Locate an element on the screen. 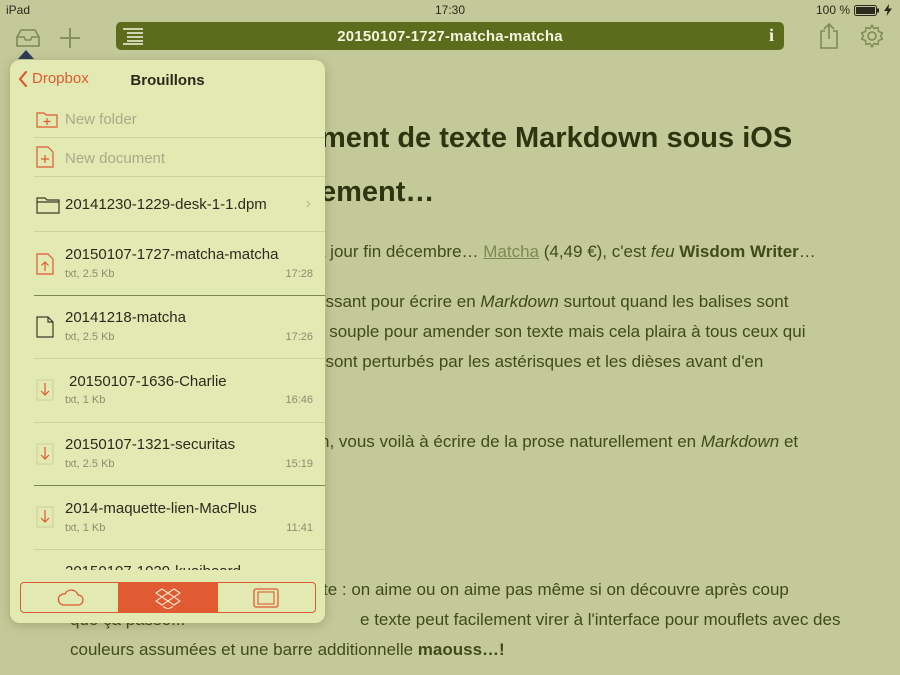 Image resolution: width=900 pixels, height=675 pixels. file-name: 2014-maquette-lien-MacPlus is located at coordinates (161, 508).